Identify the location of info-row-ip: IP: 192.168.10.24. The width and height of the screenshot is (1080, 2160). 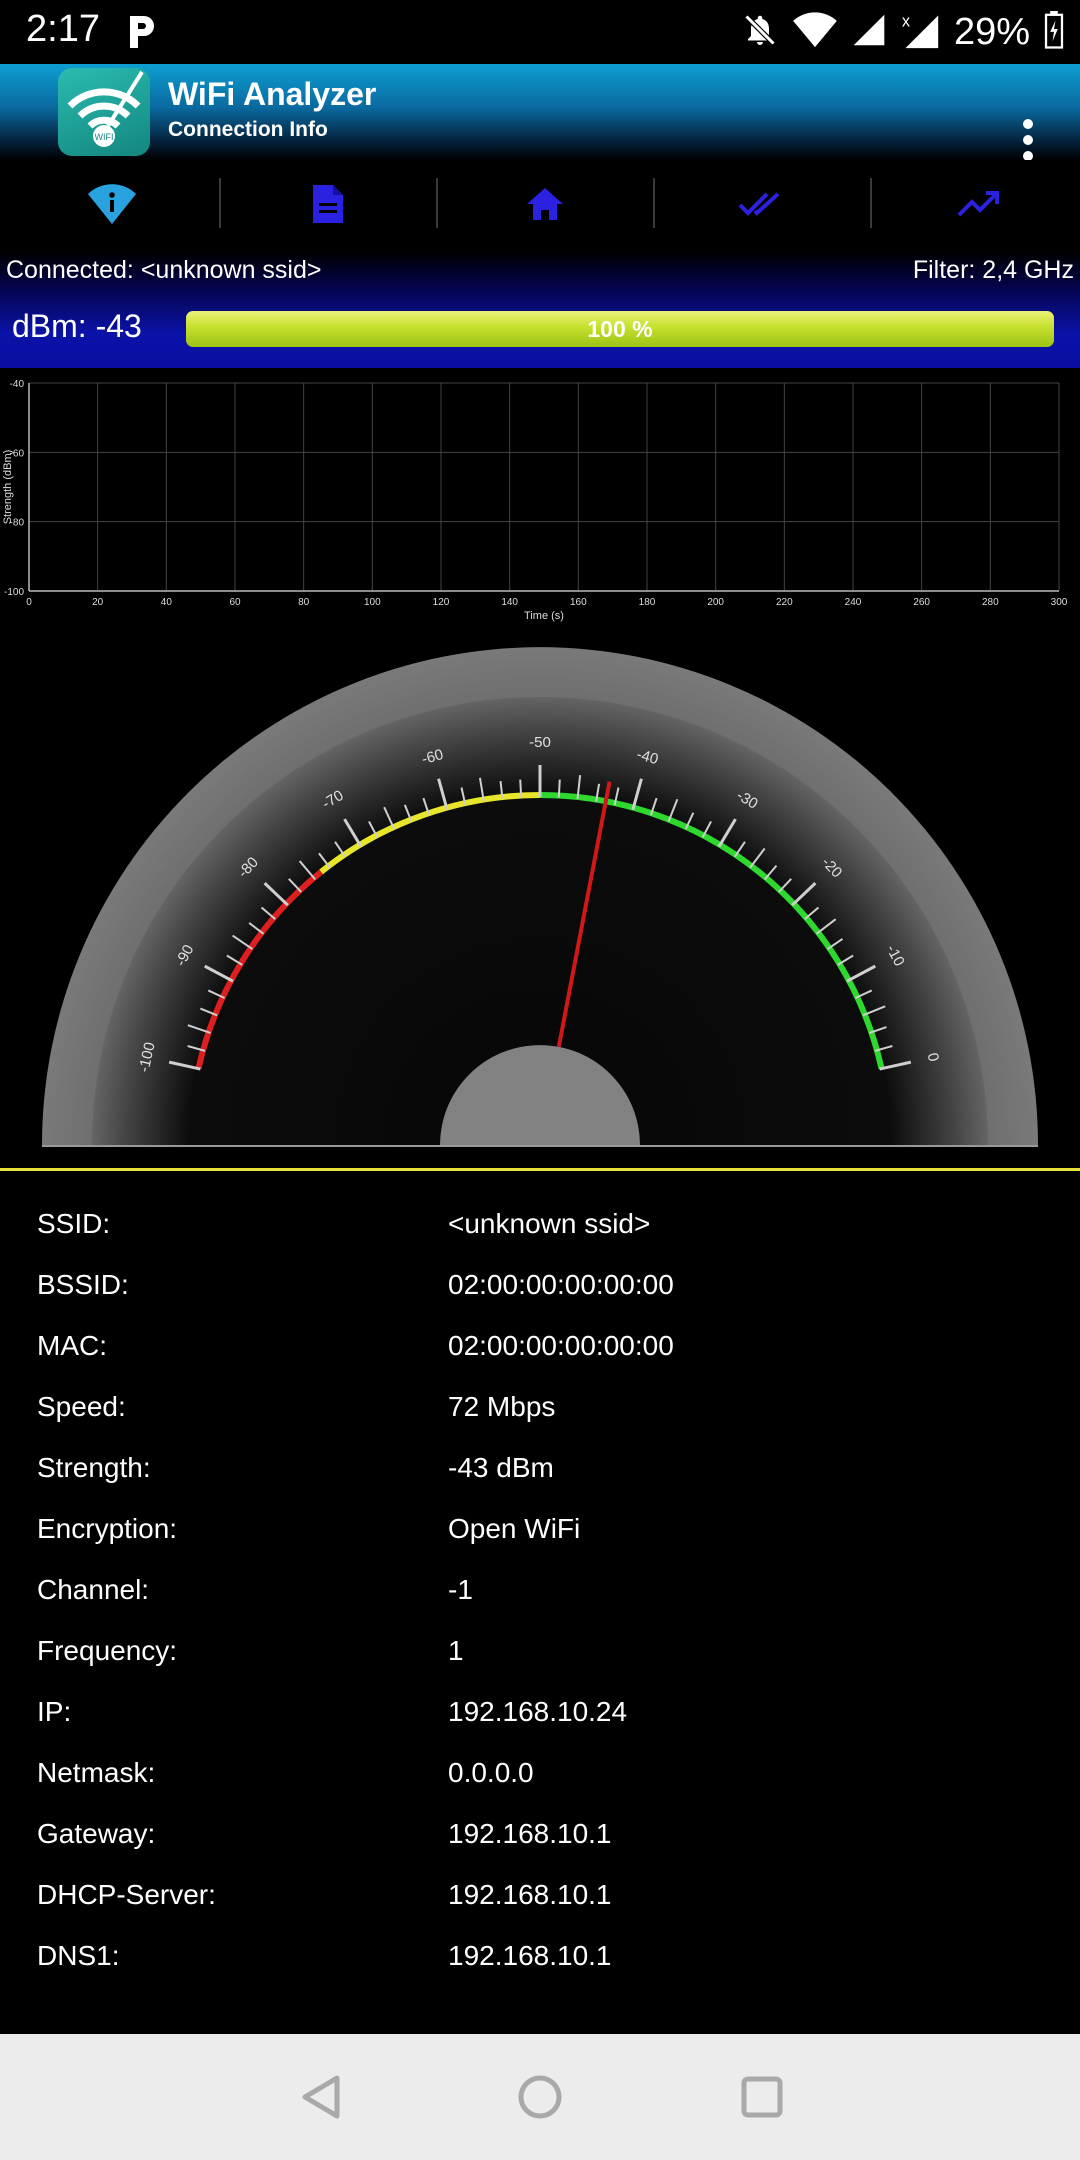
(540, 1716).